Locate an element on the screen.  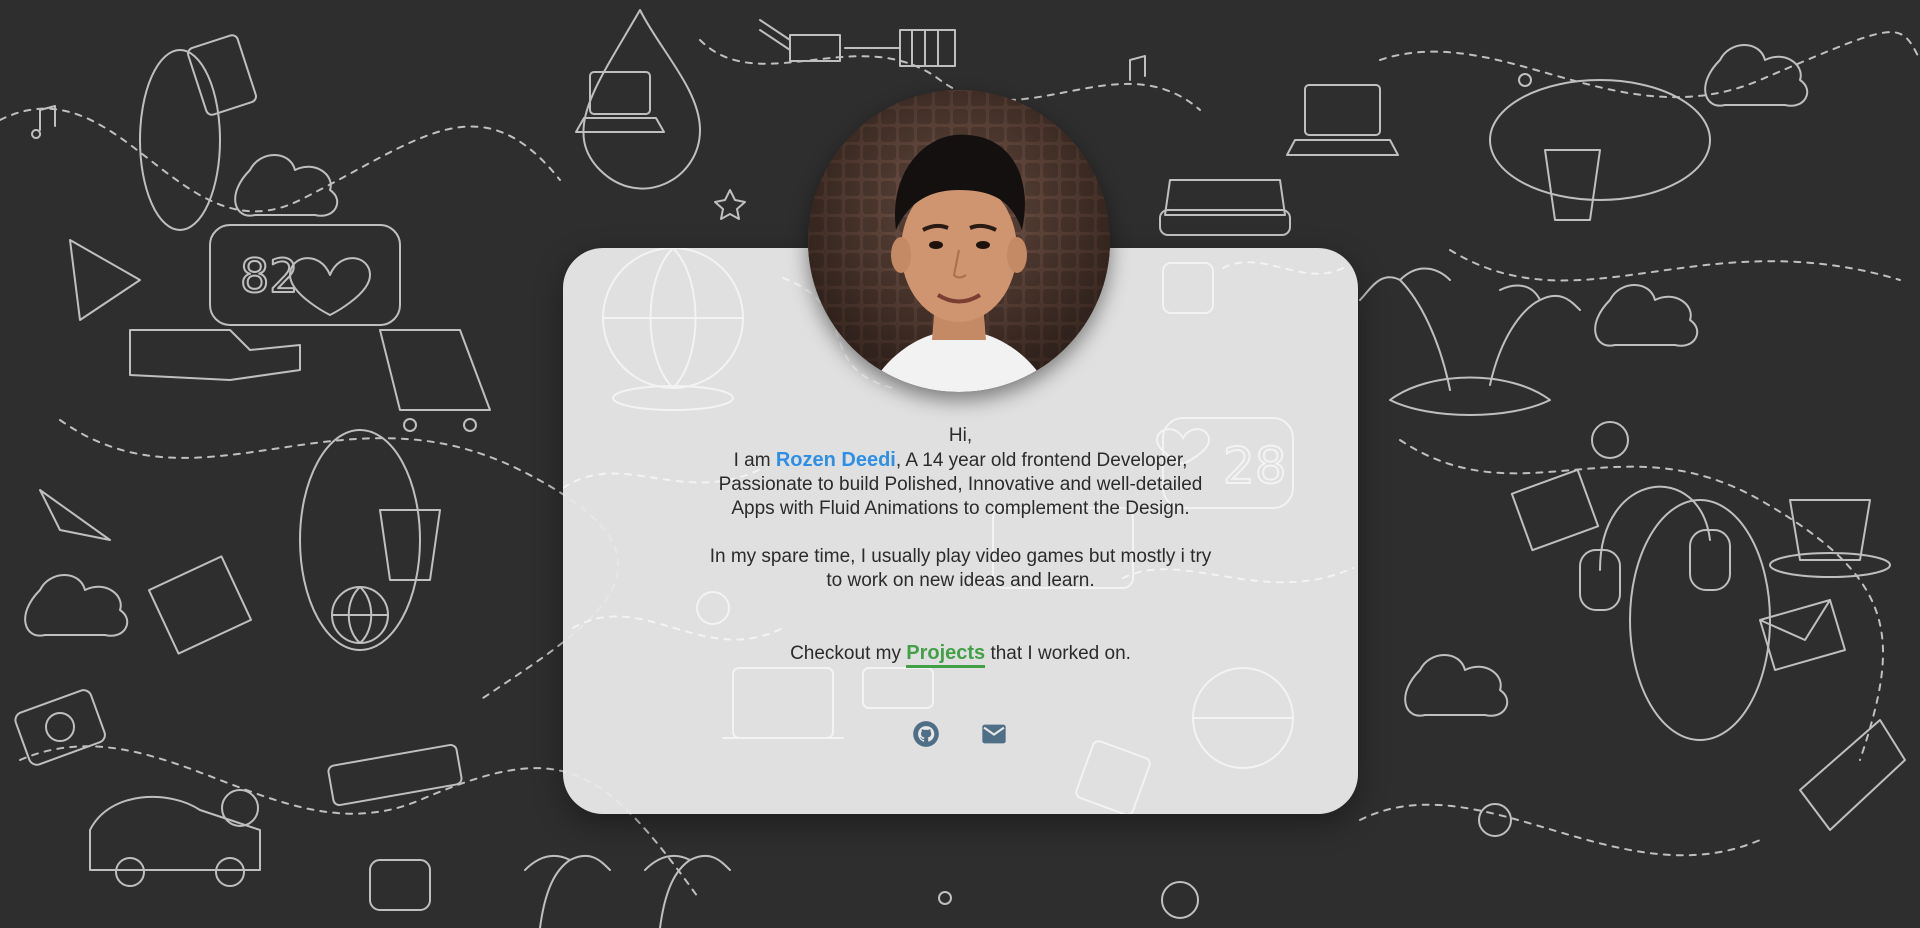
github-link is located at coordinates (926, 734).